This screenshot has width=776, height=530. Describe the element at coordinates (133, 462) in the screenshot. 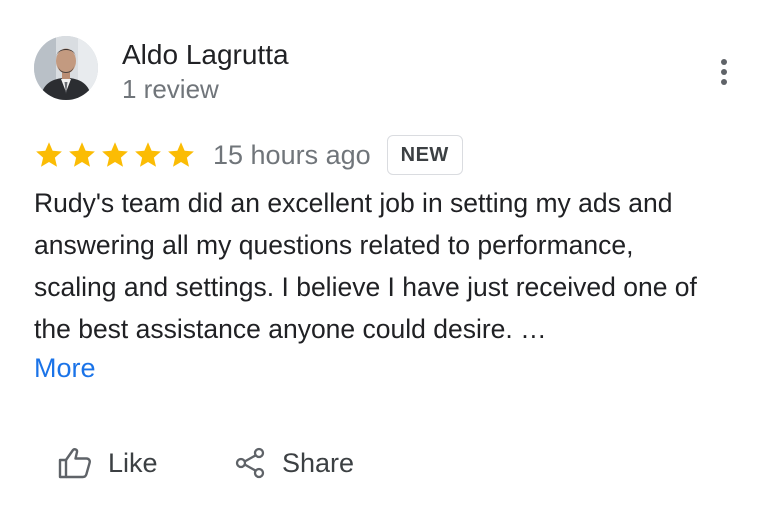

I see `like-label: Like` at that location.